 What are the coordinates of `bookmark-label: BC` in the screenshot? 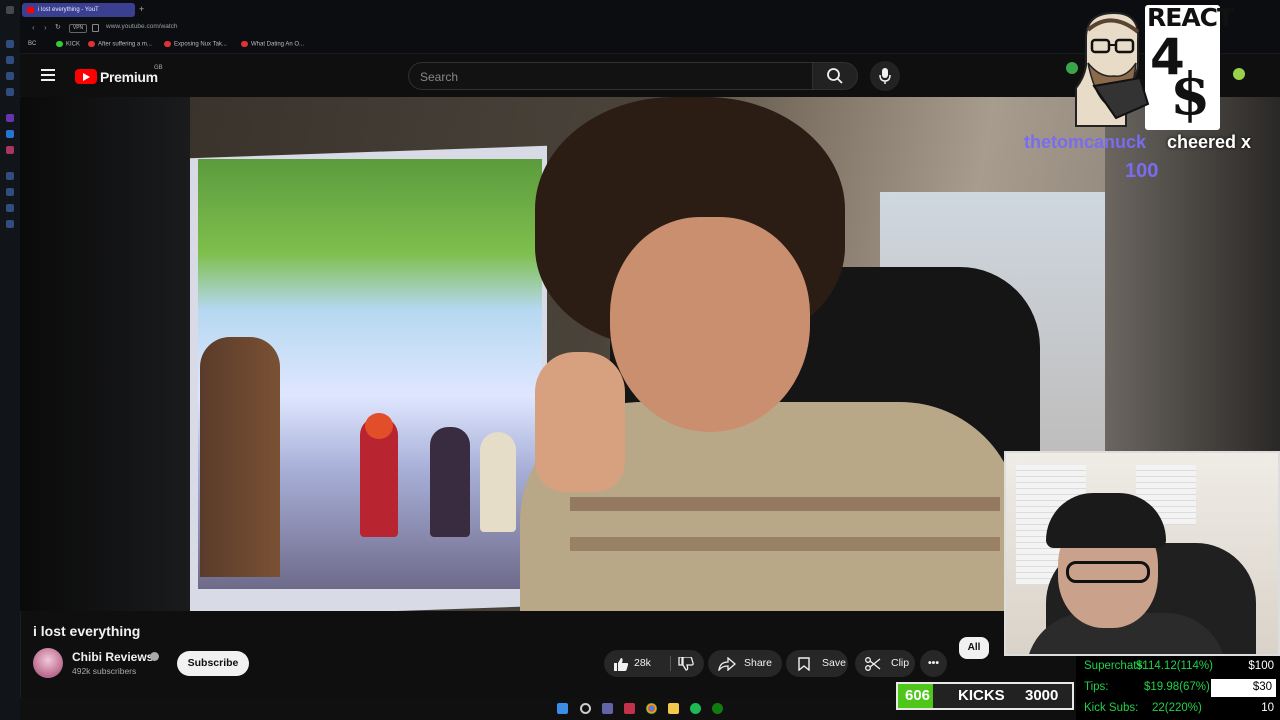 It's located at (32, 44).